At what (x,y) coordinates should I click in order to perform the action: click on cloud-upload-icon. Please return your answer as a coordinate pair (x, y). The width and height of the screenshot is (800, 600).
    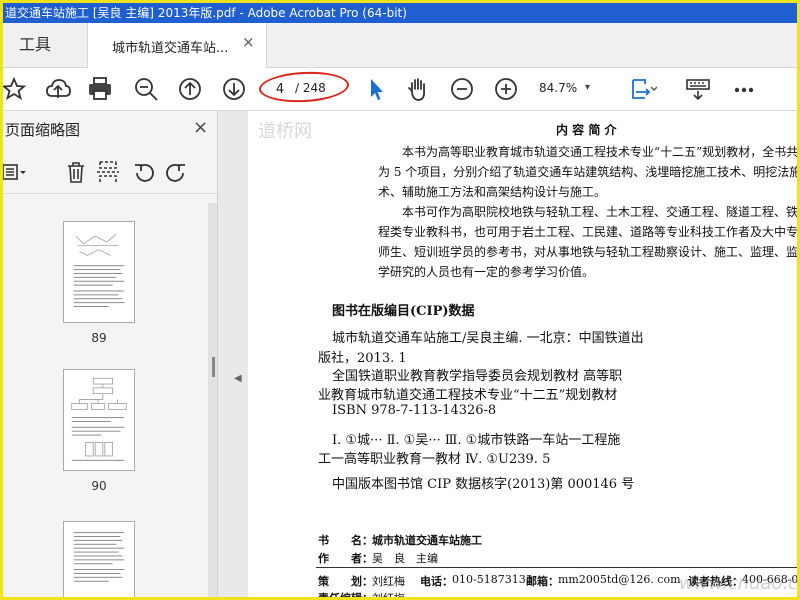
    Looking at the image, I should click on (58, 89).